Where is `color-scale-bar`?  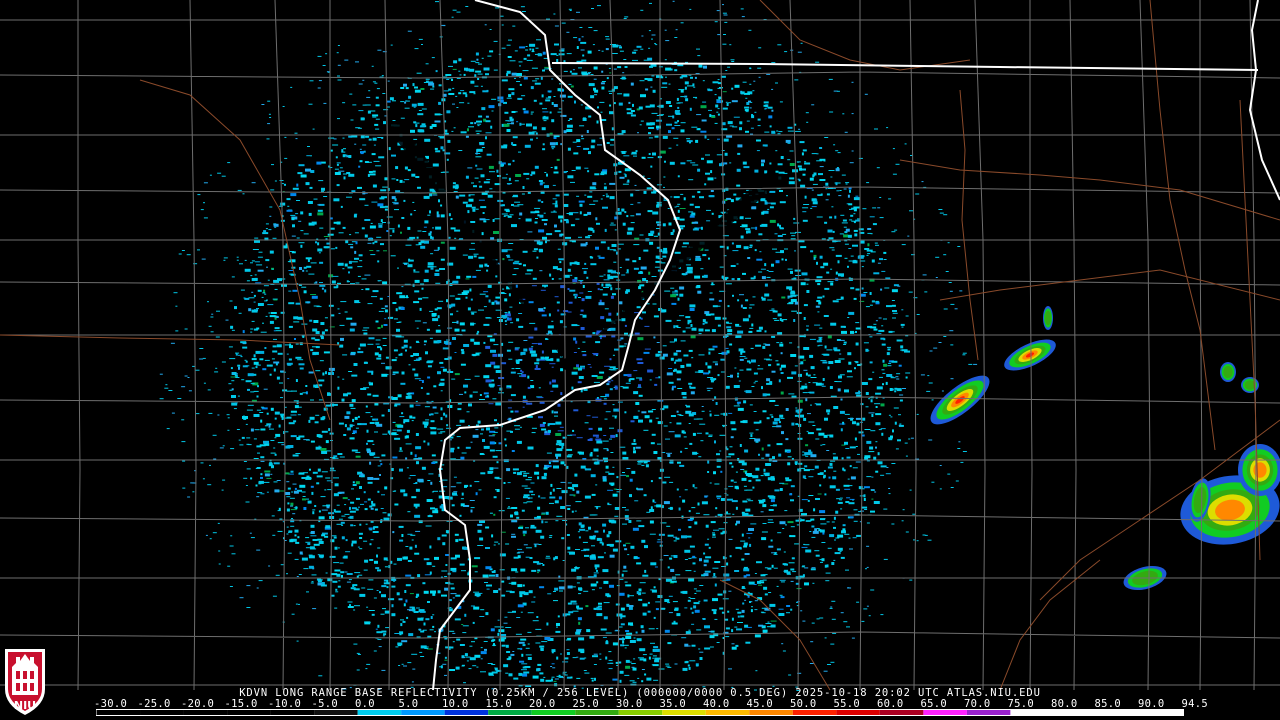 color-scale-bar is located at coordinates (640, 712).